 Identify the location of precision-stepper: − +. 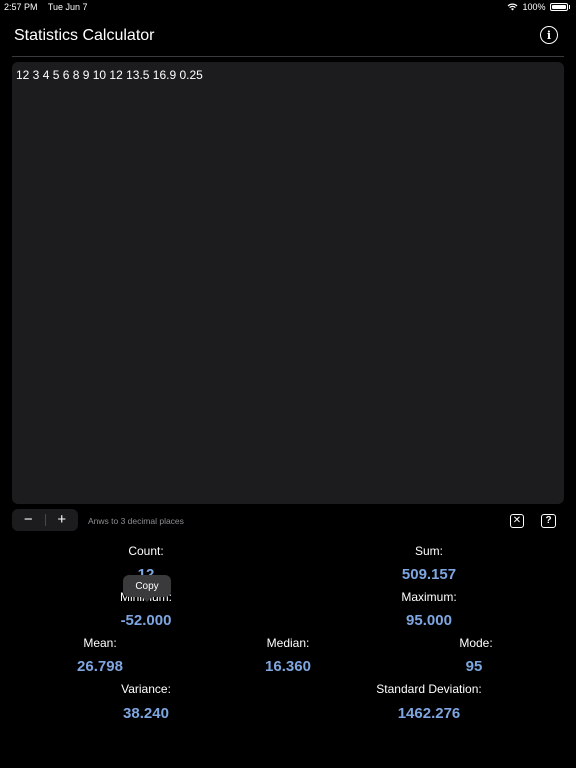
(45, 520).